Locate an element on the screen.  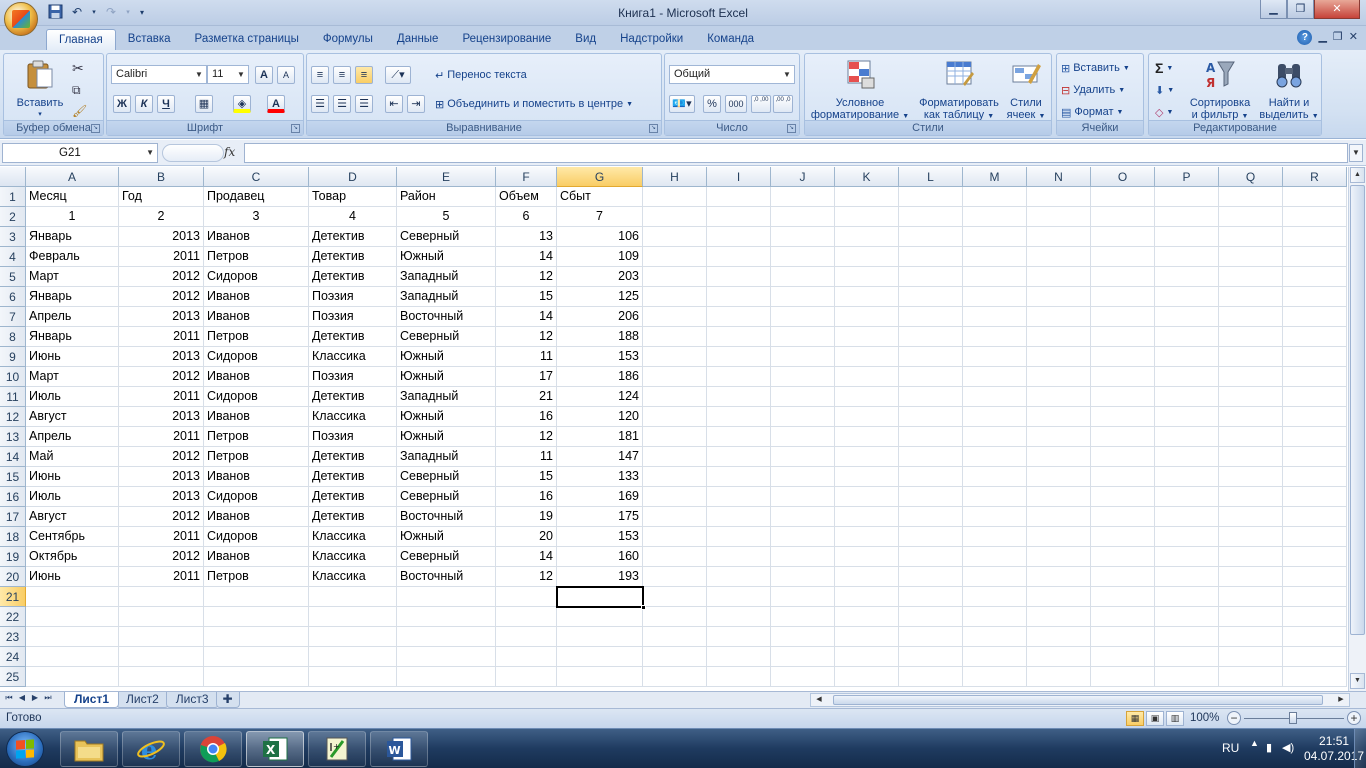
cell-d10: Поэзия is located at coordinates (353, 377).